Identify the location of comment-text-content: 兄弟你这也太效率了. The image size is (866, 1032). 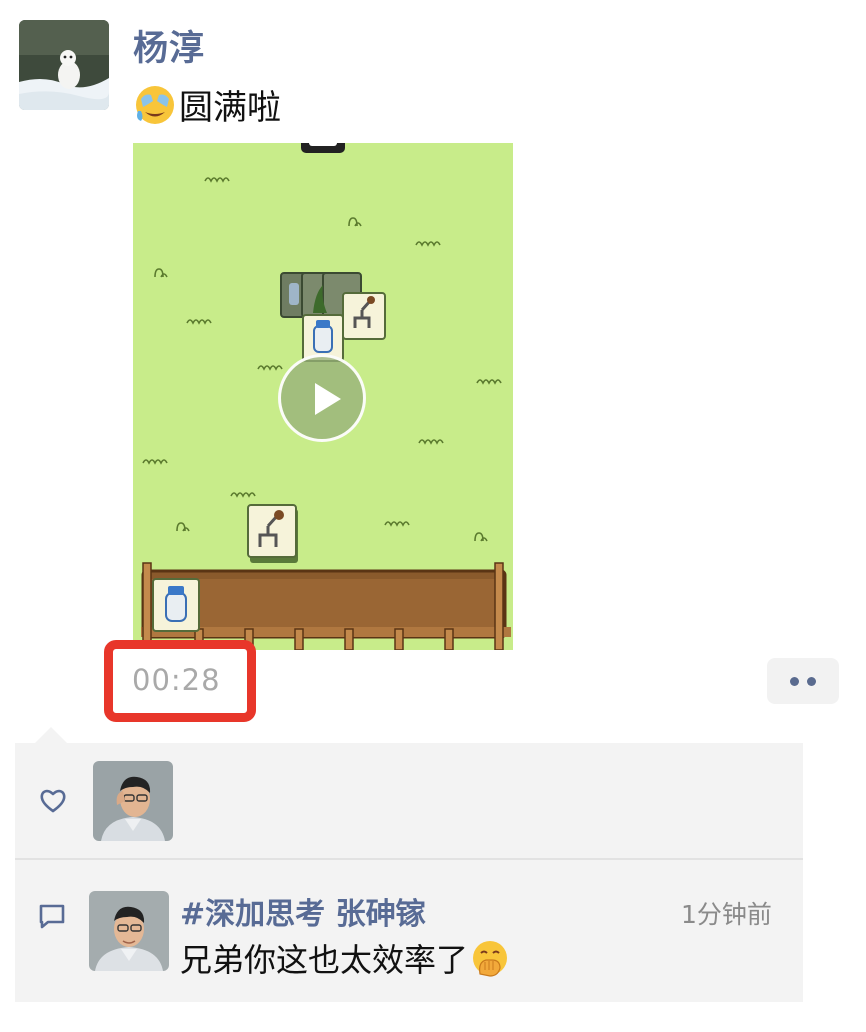
(324, 960).